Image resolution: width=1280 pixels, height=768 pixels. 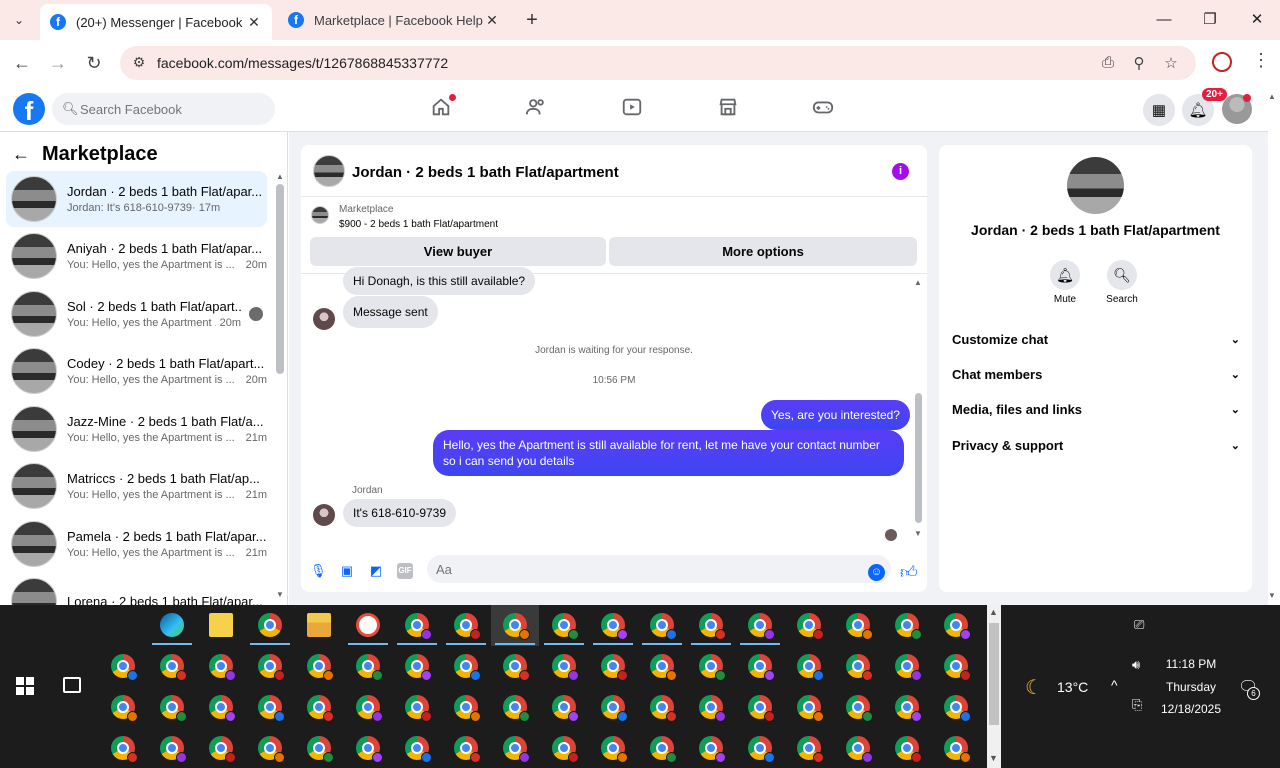 I want to click on clock-date: 12/18/2025, so click(x=1191, y=709).